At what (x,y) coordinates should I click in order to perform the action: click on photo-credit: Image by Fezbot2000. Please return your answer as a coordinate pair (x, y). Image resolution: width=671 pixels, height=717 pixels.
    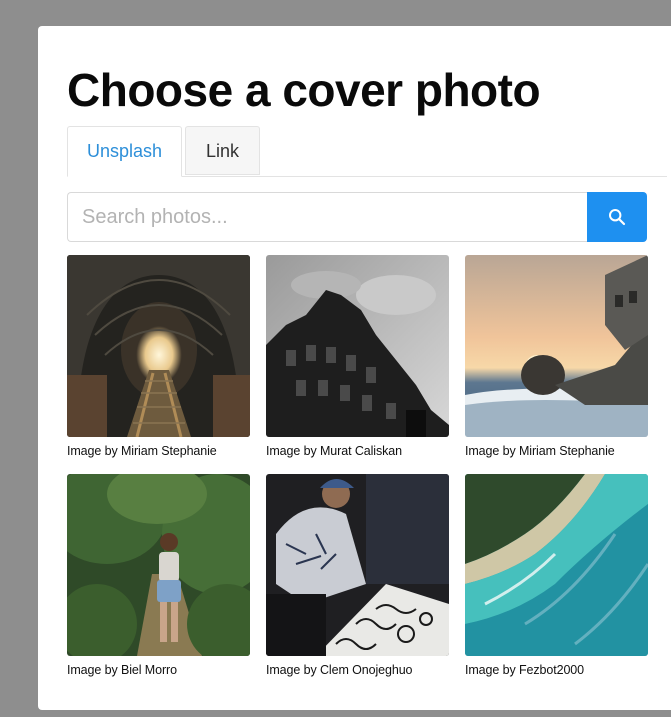
    Looking at the image, I should click on (525, 670).